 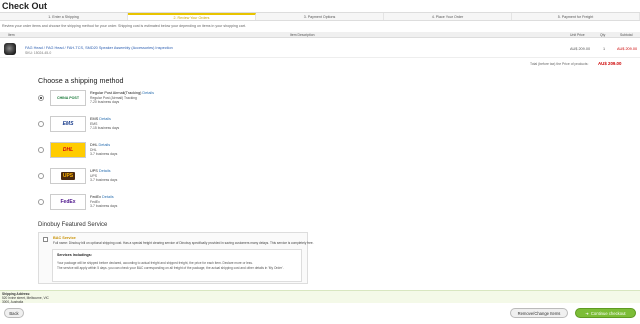 I want to click on shipping-address-line2: 3000, Australia, so click(x=13, y=302).